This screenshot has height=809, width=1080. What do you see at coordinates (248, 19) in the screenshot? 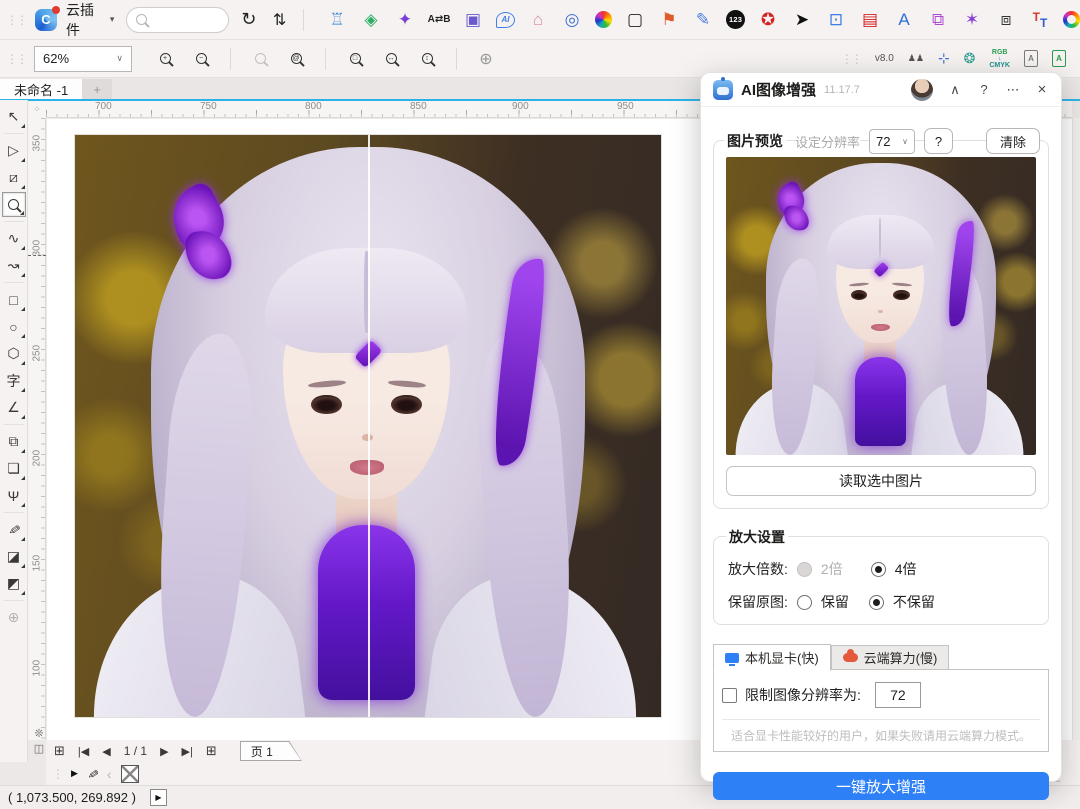
I see `history-icon: ↻` at bounding box center [248, 19].